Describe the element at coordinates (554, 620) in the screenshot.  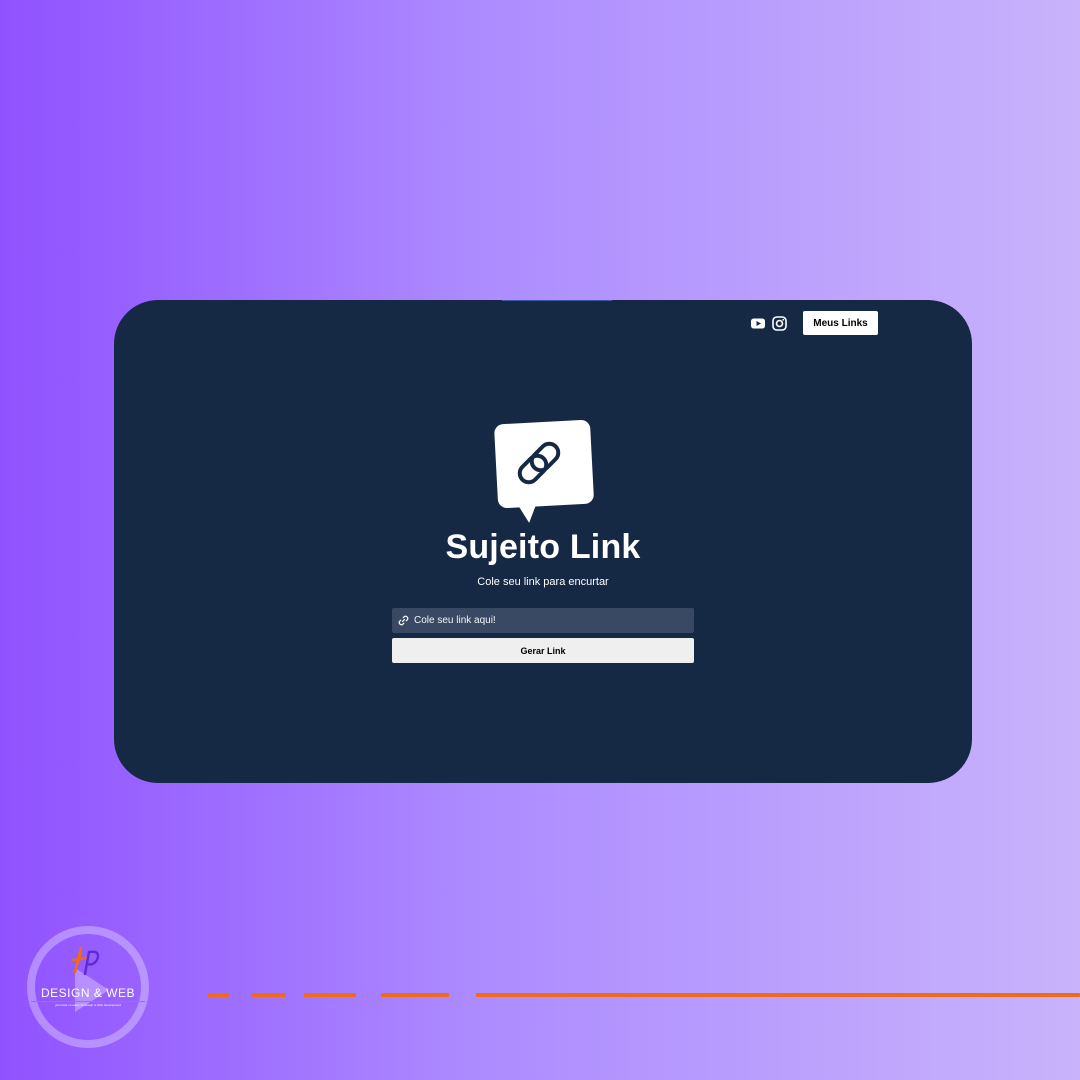
I see `link-input` at that location.